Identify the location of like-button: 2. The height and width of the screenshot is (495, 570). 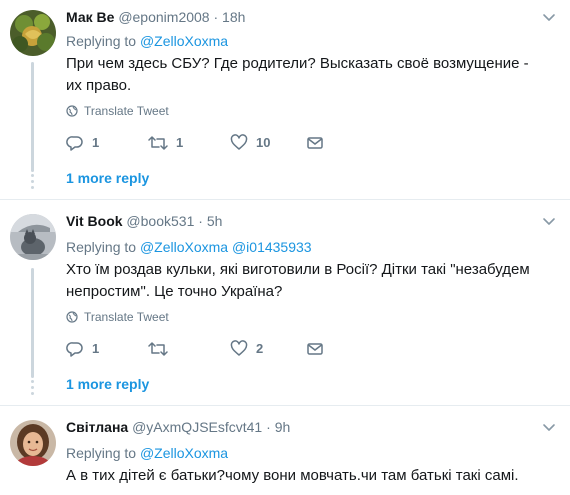
(246, 349).